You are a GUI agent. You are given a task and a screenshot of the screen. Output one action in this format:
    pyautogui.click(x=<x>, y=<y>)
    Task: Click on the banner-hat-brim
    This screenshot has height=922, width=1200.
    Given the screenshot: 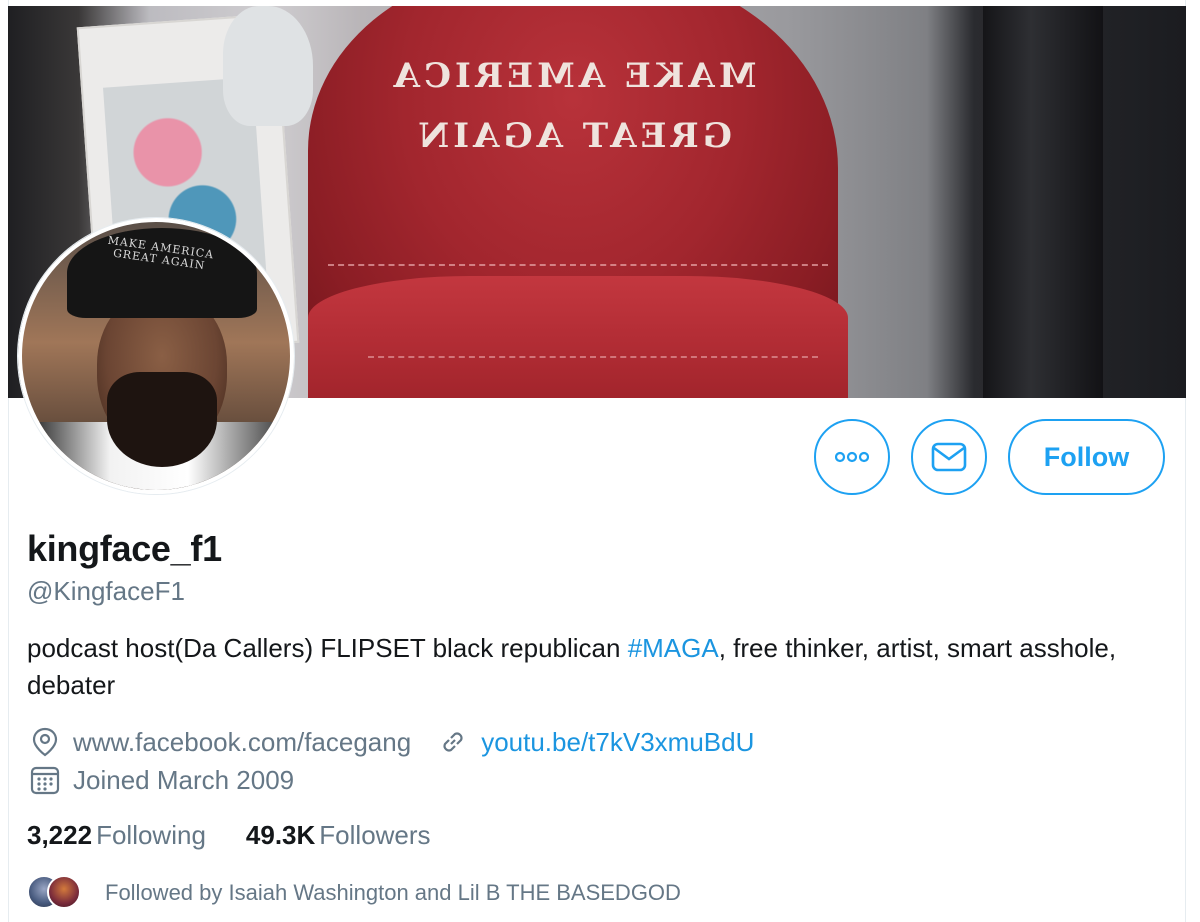 What is the action you would take?
    pyautogui.click(x=578, y=337)
    